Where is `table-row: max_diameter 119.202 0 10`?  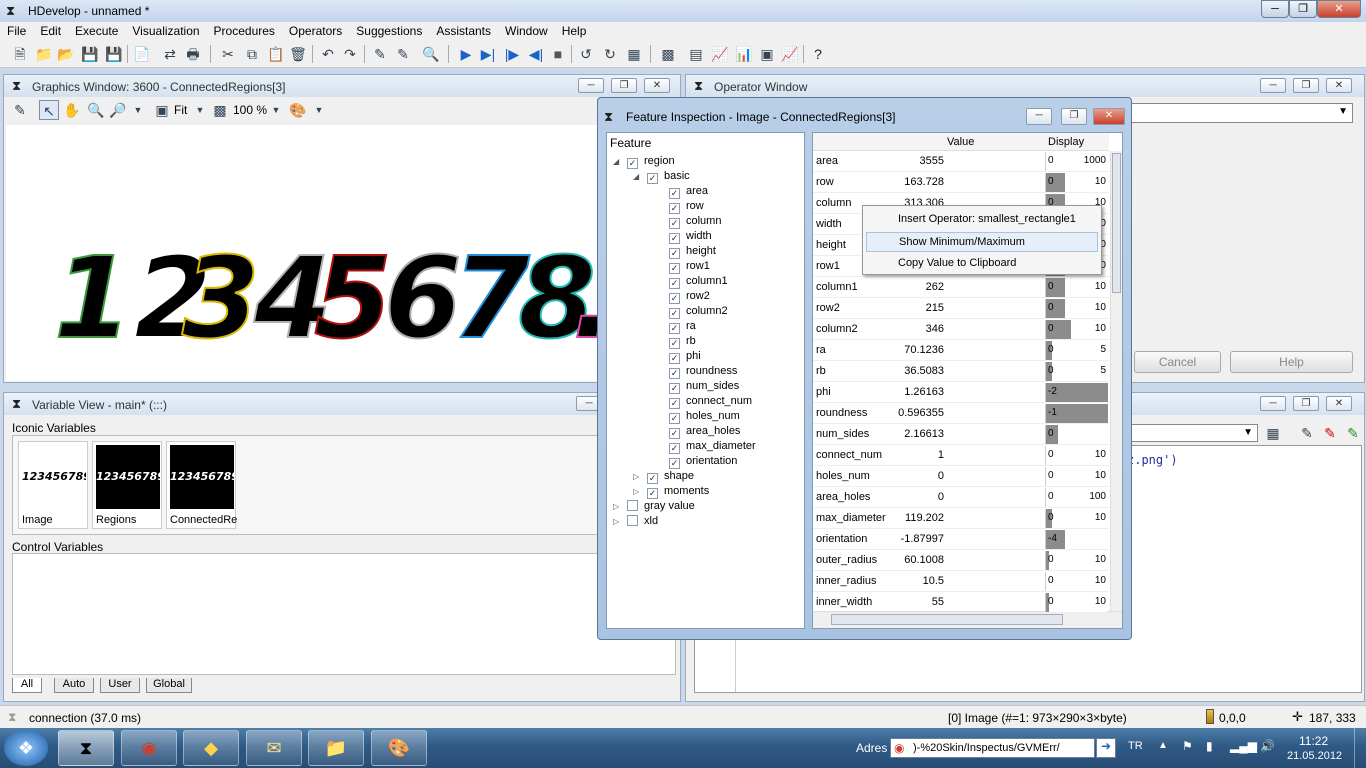
table-row: max_diameter 119.202 0 10 is located at coordinates (961, 518).